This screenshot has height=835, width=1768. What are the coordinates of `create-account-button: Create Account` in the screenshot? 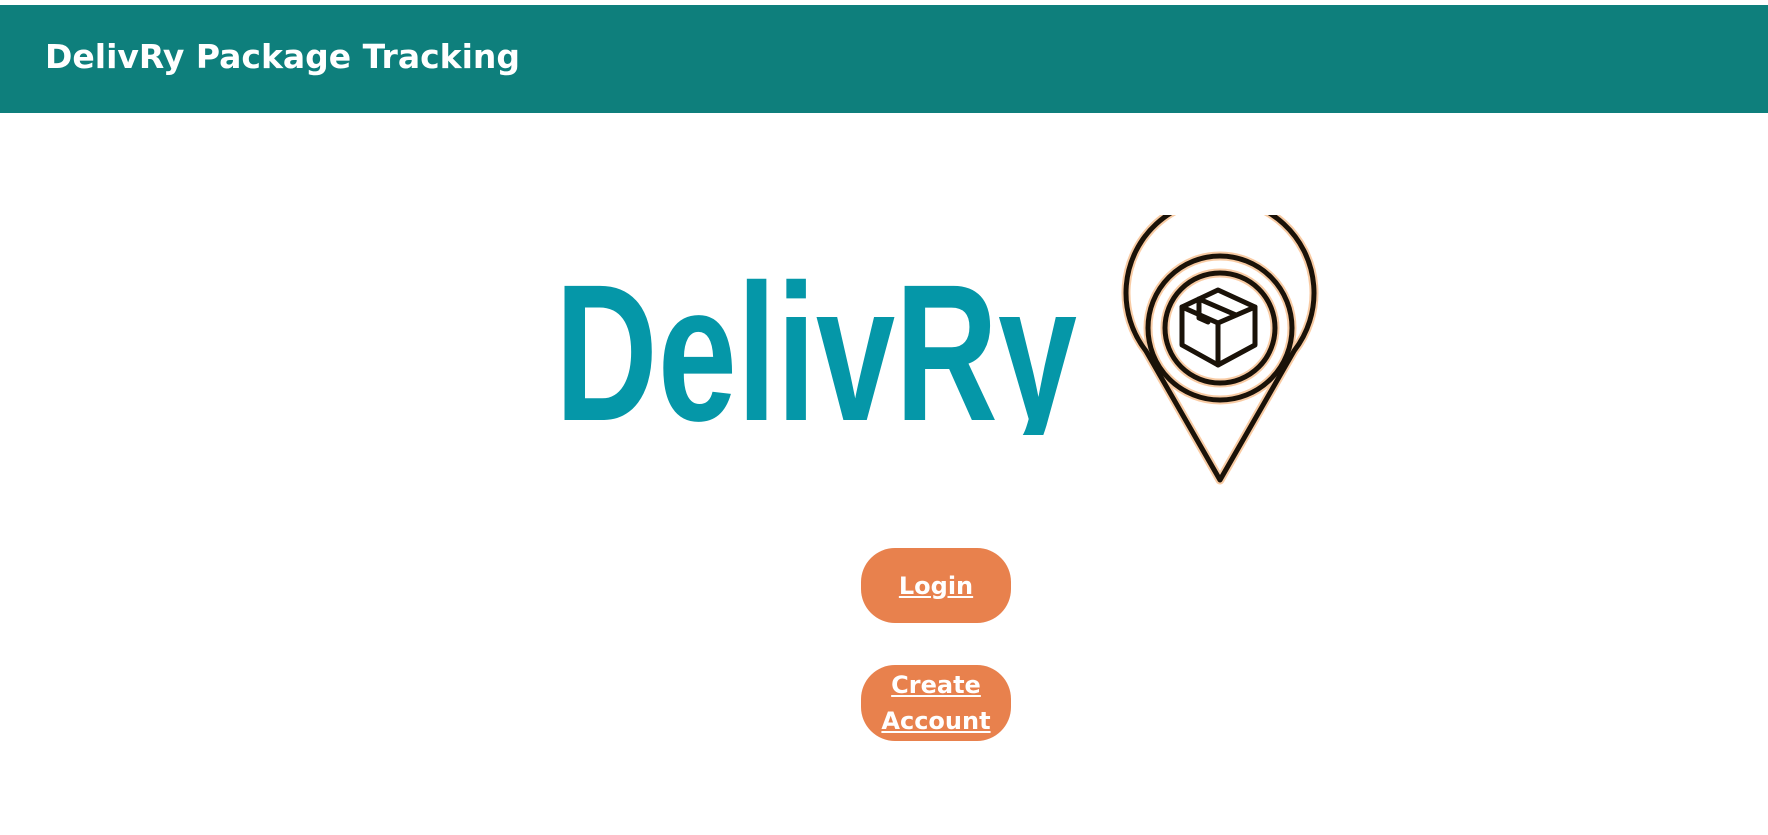 It's located at (936, 703).